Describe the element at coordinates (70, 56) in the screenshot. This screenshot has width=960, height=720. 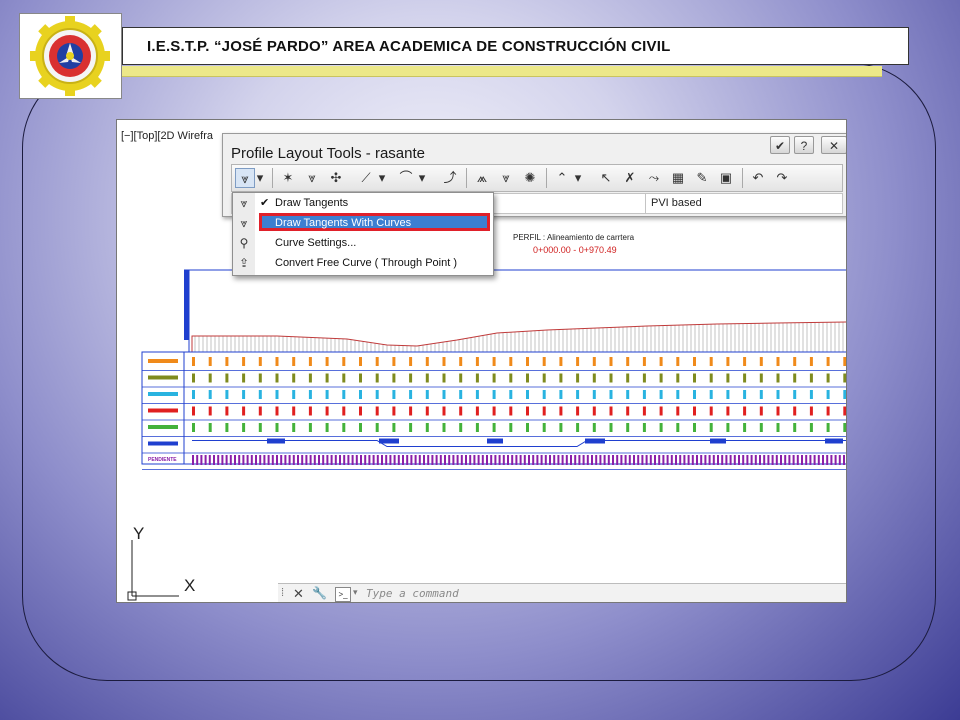
I see `institute-logo` at that location.